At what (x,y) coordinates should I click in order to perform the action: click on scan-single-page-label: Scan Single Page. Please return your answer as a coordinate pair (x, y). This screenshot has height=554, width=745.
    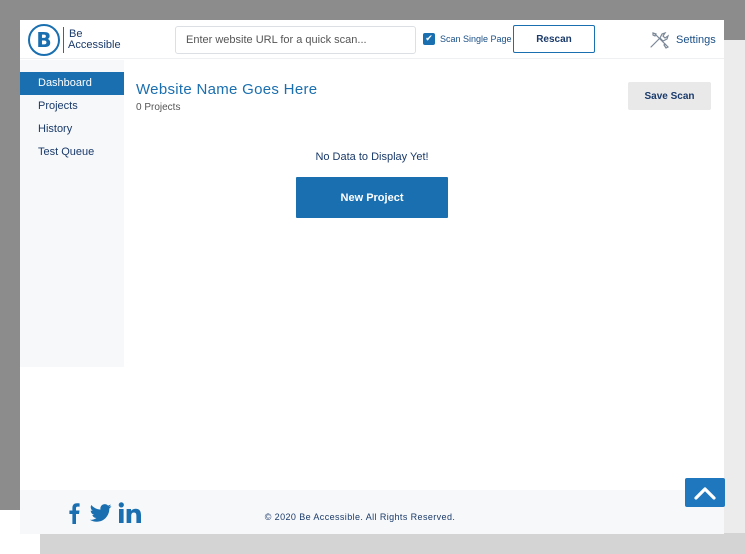
    Looking at the image, I should click on (476, 39).